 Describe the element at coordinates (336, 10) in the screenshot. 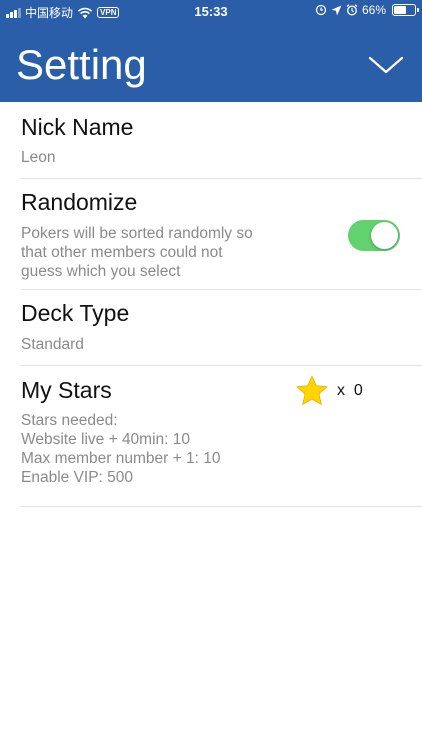

I see `location-icon` at that location.